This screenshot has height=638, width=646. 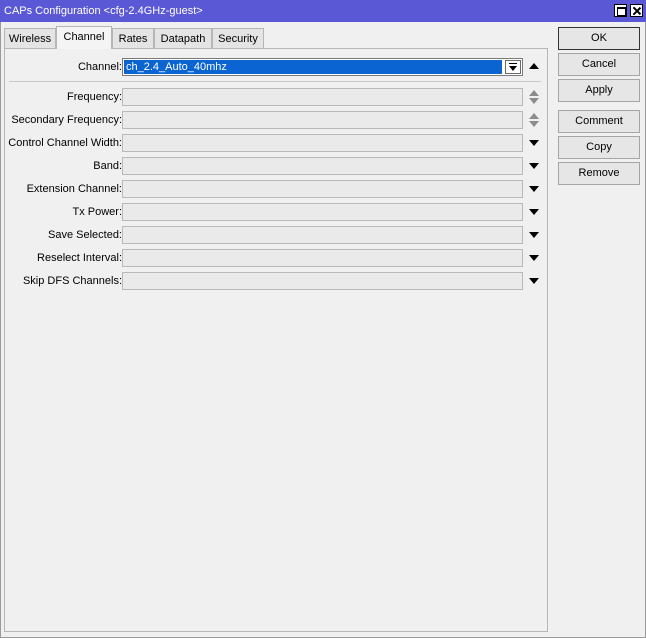 I want to click on close-icon, so click(x=636, y=10).